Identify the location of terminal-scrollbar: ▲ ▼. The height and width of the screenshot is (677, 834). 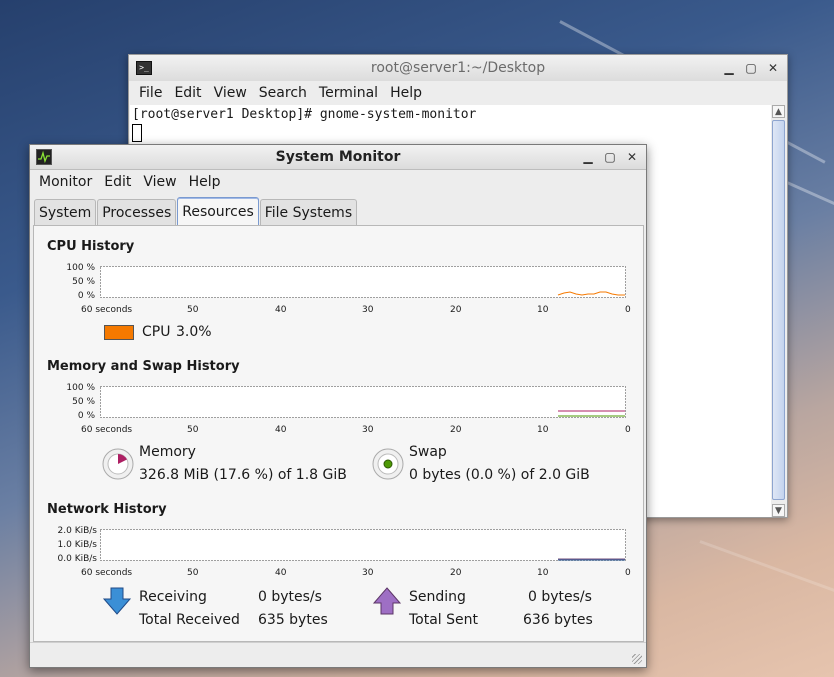
(778, 311).